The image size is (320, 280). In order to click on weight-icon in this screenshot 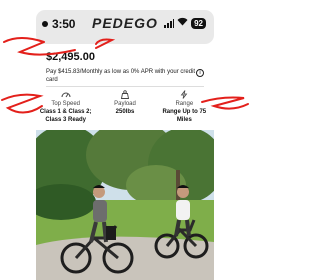, I will do `click(124, 95)`.